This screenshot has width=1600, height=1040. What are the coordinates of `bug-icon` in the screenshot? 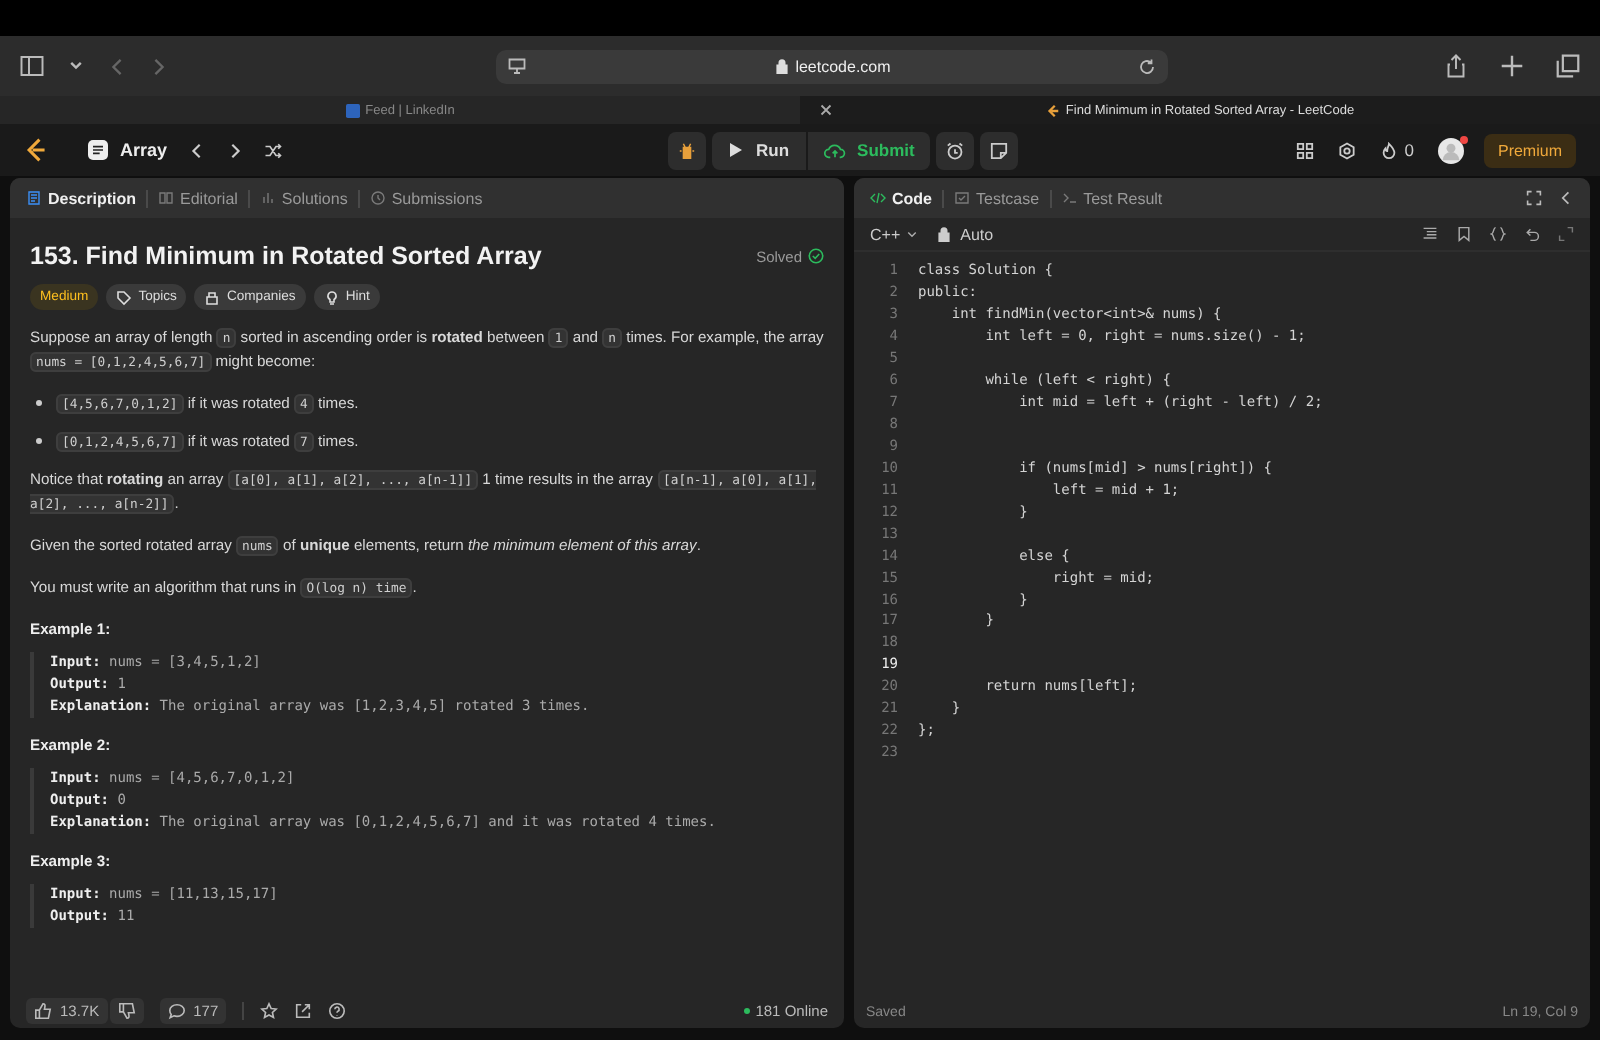 It's located at (687, 150).